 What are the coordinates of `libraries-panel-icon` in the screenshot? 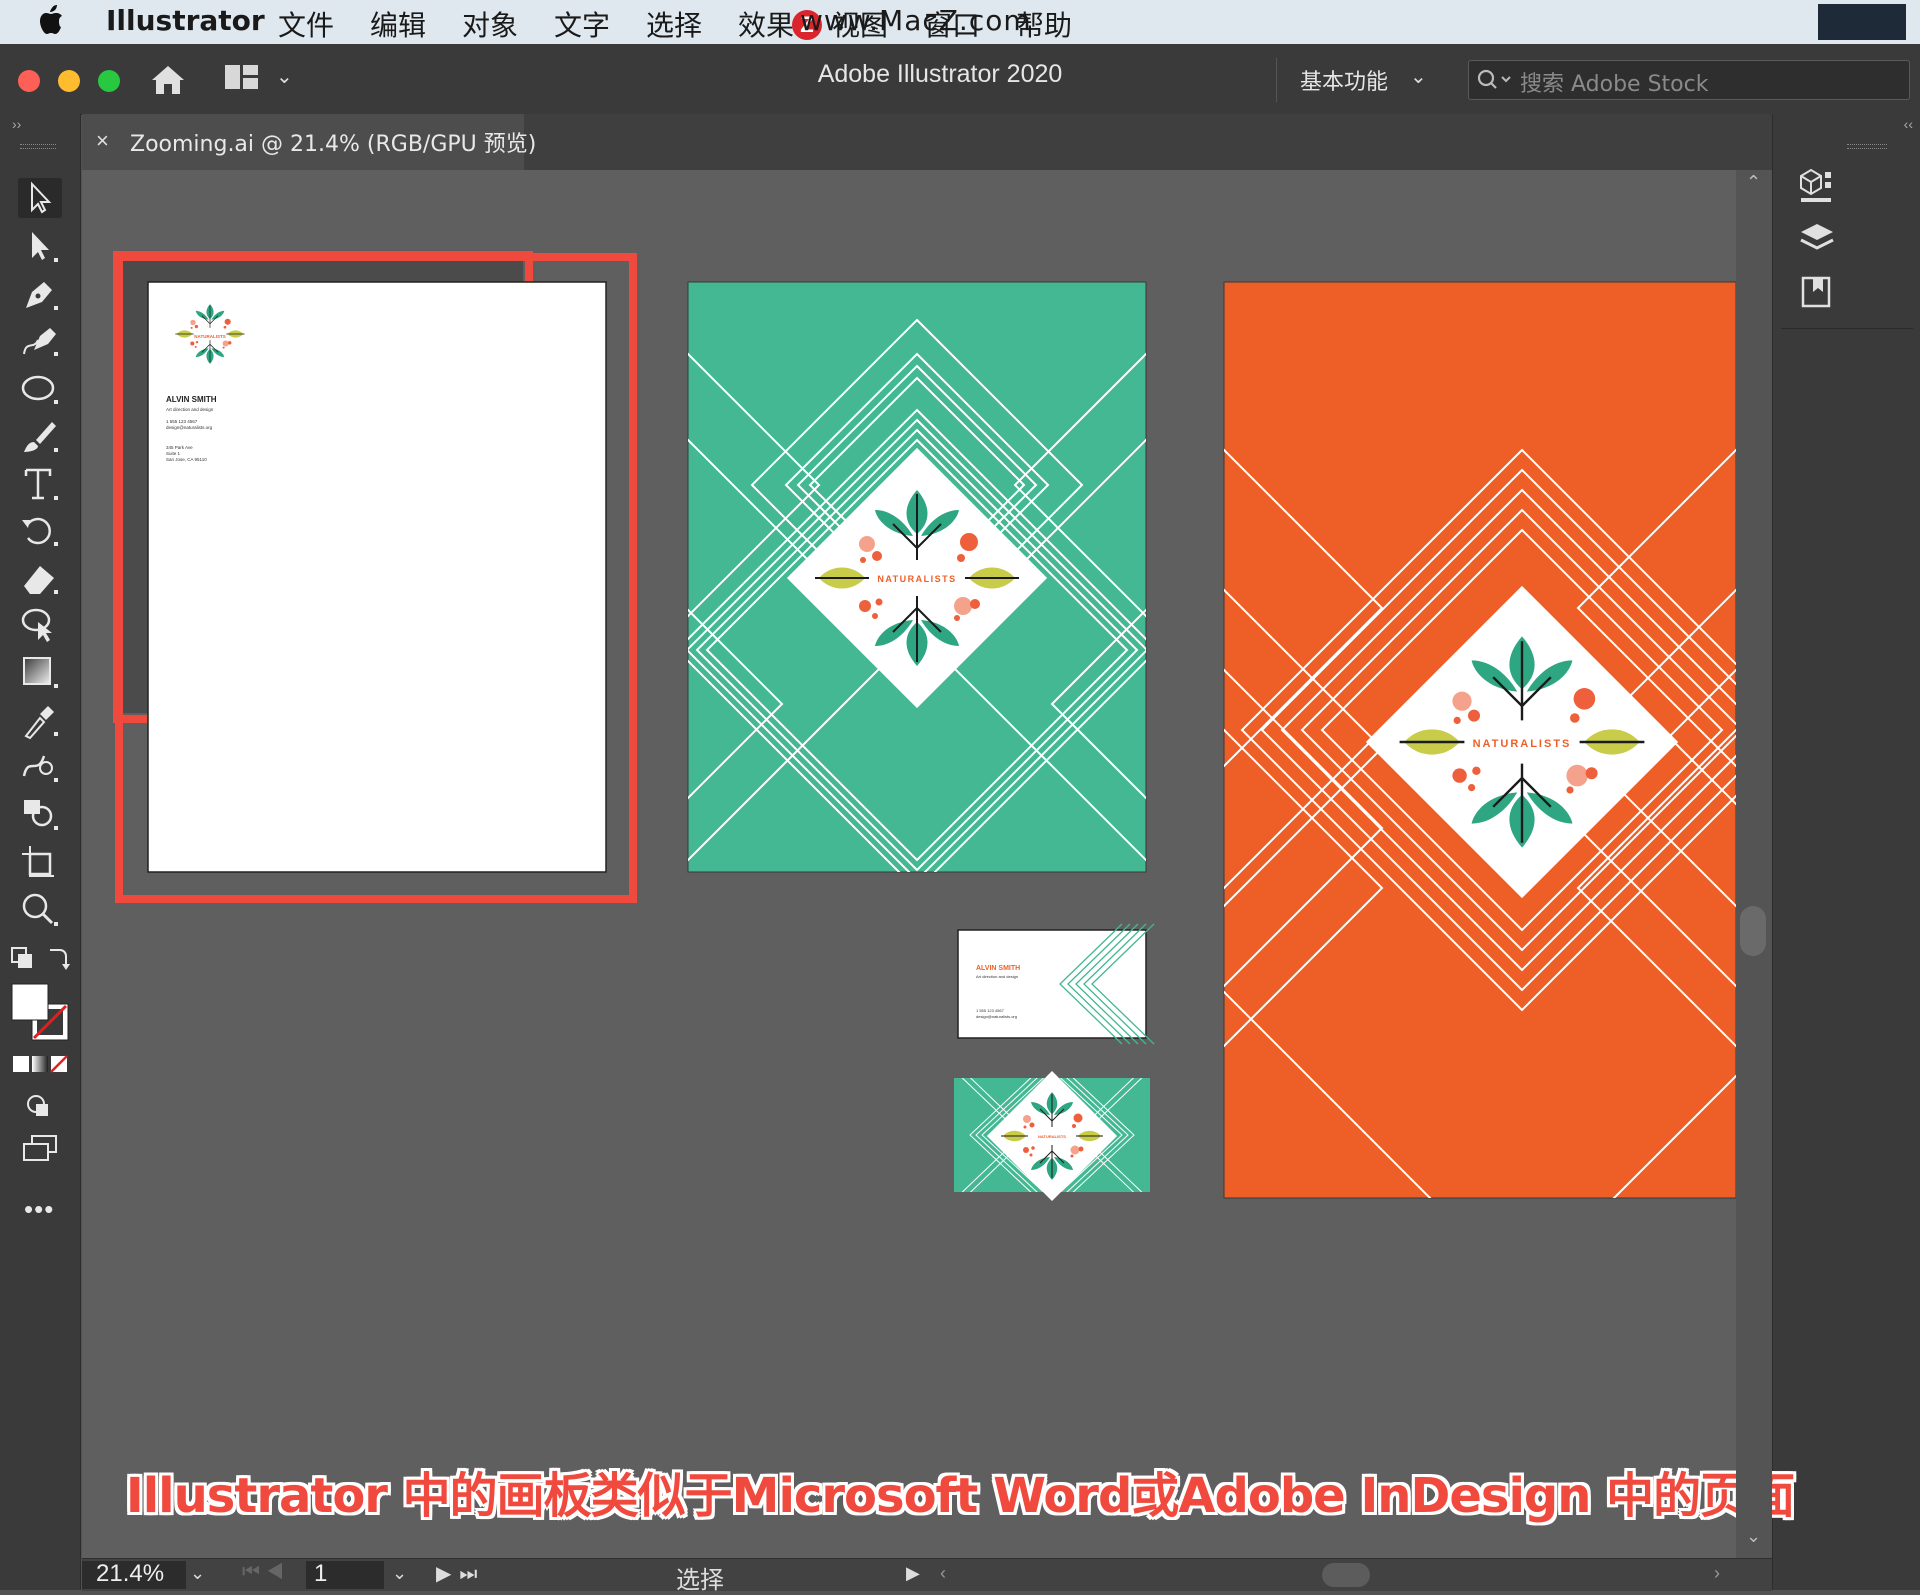 It's located at (1817, 292).